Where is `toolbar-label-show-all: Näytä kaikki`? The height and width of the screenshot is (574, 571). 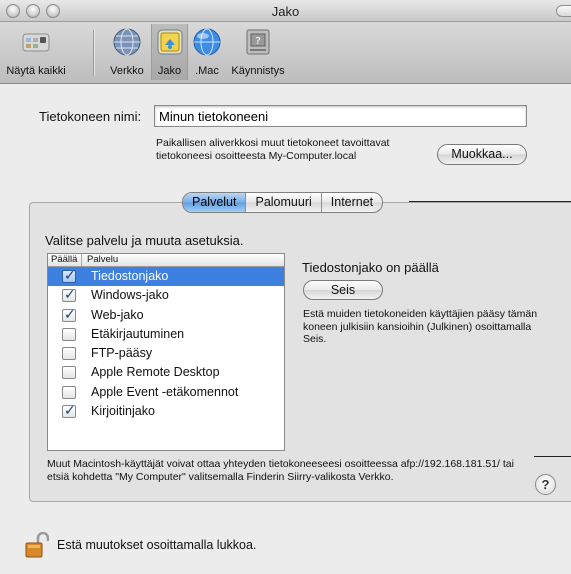 toolbar-label-show-all: Näytä kaikki is located at coordinates (36, 71).